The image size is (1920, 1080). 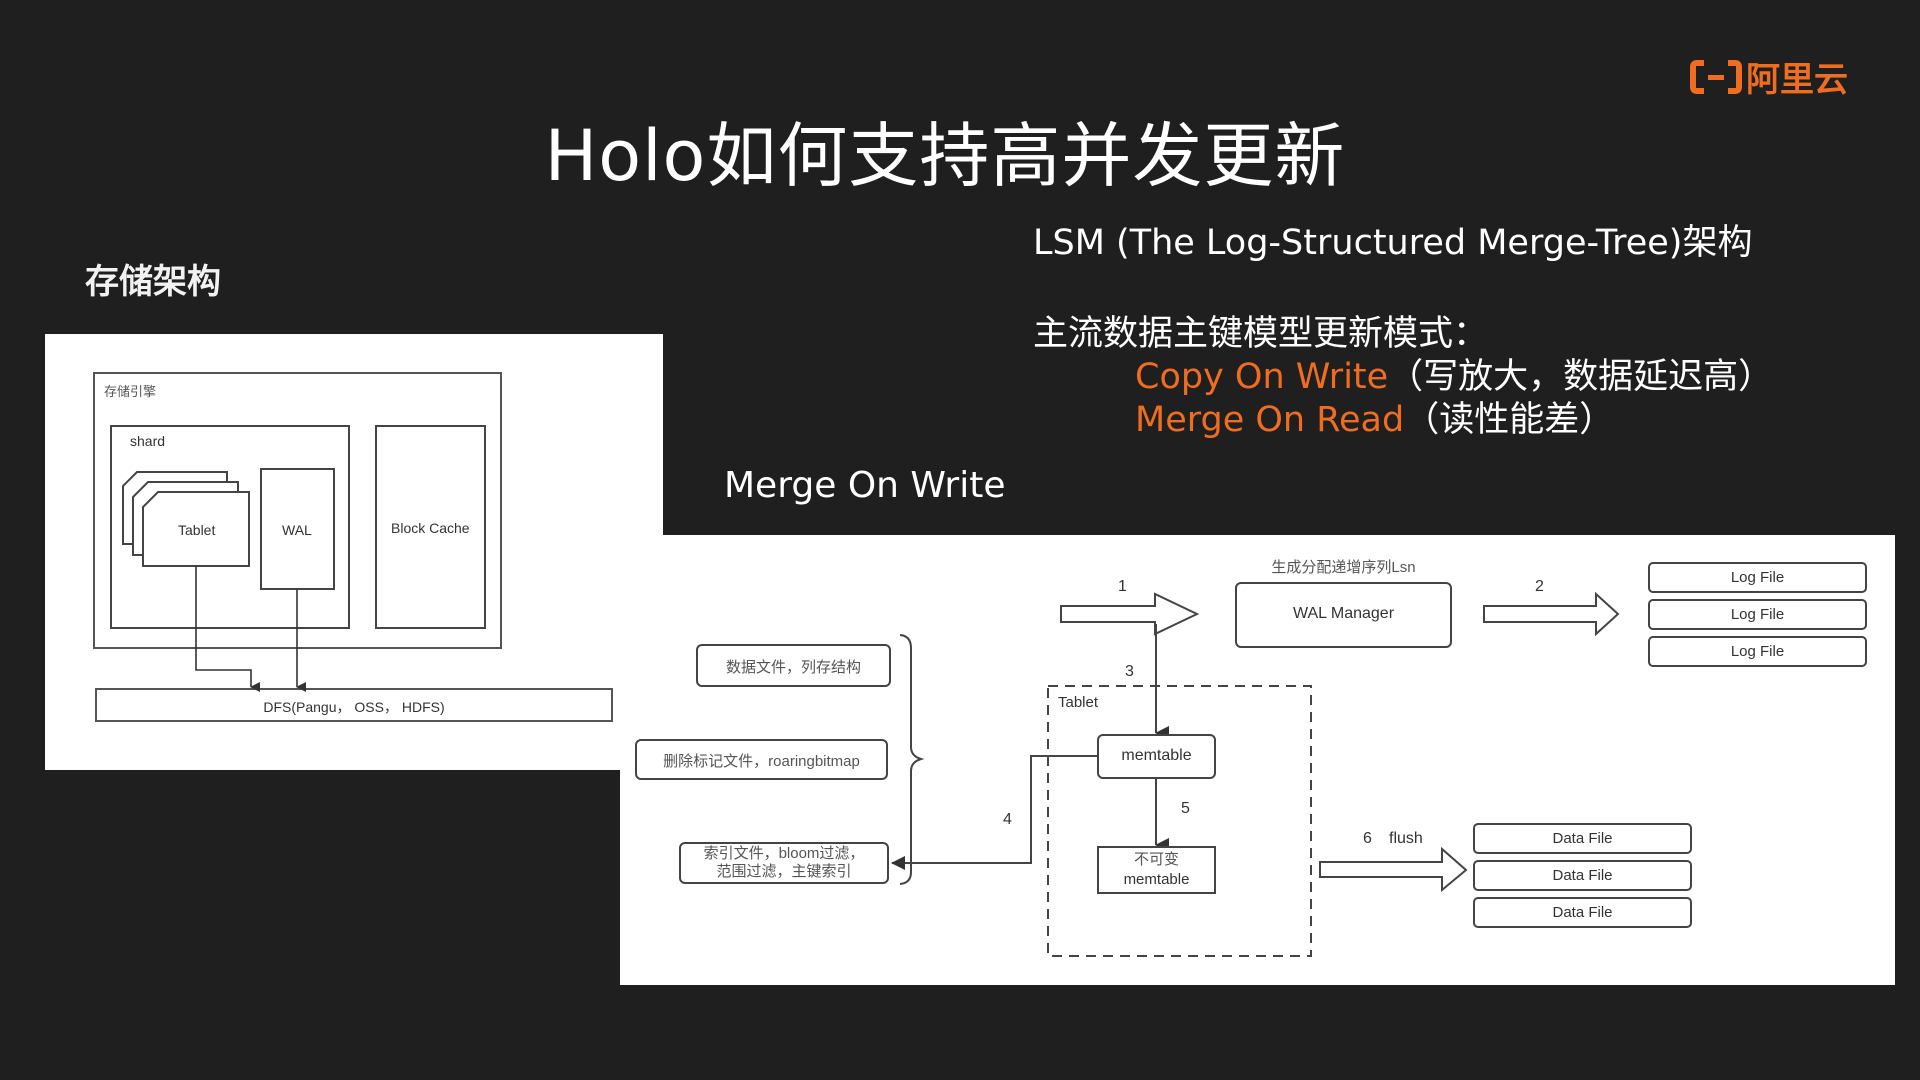 What do you see at coordinates (1343, 567) in the screenshot?
I see `wal-manager-caption: 生成分配递增序列Lsn` at bounding box center [1343, 567].